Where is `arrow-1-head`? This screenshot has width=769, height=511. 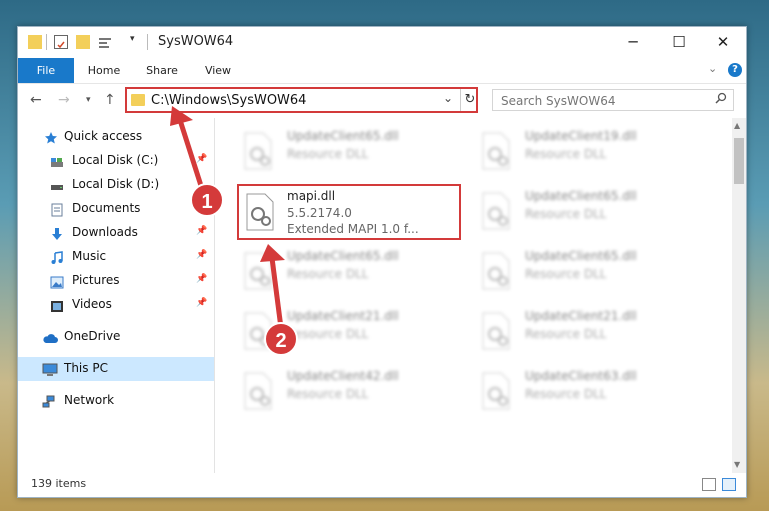 arrow-1-head is located at coordinates (181, 116).